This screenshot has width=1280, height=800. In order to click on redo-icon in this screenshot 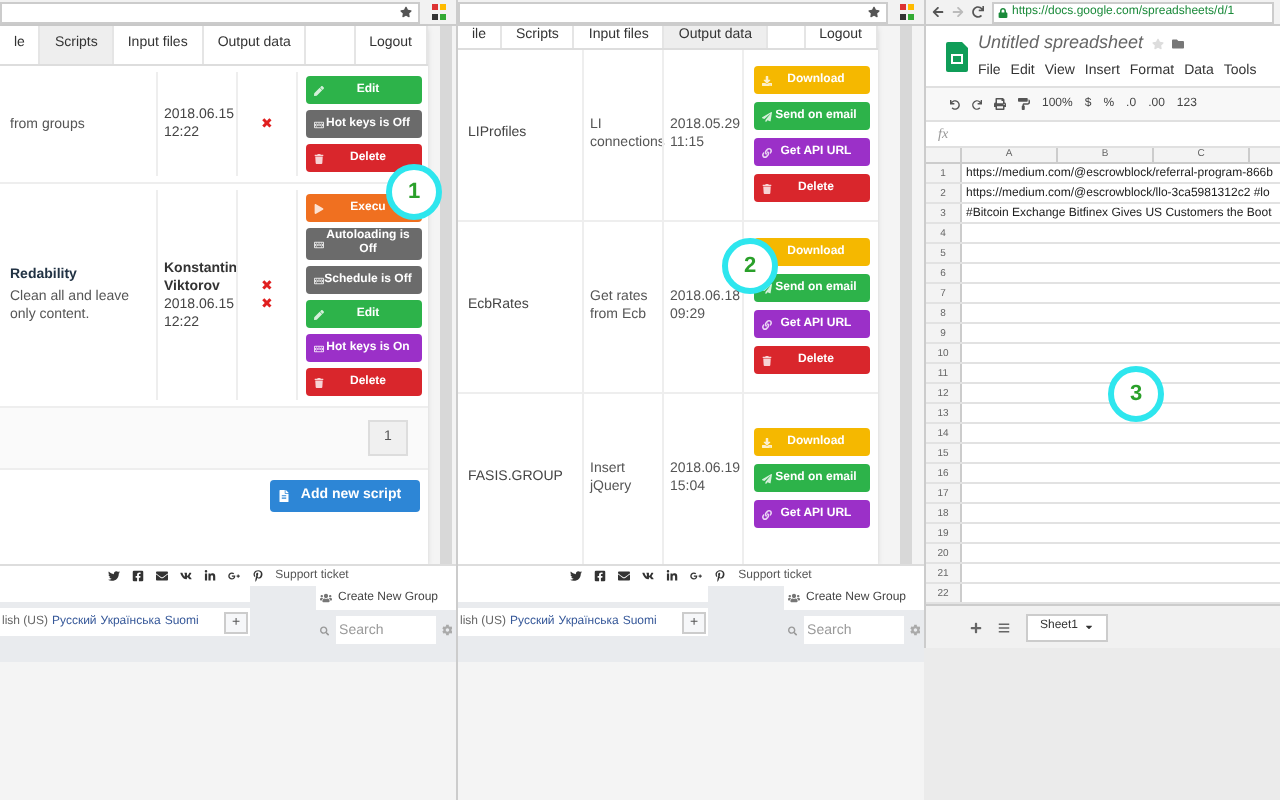, I will do `click(977, 104)`.